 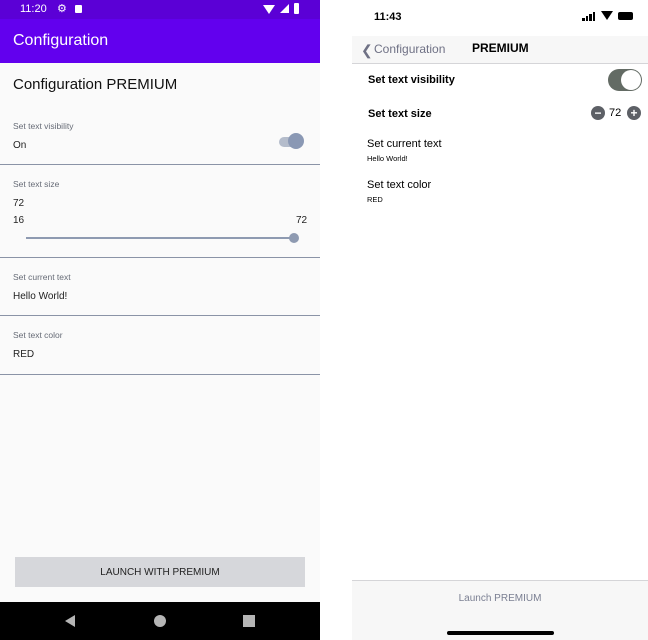 I want to click on launch-premium-button: Launch PREMIUM, so click(x=500, y=598).